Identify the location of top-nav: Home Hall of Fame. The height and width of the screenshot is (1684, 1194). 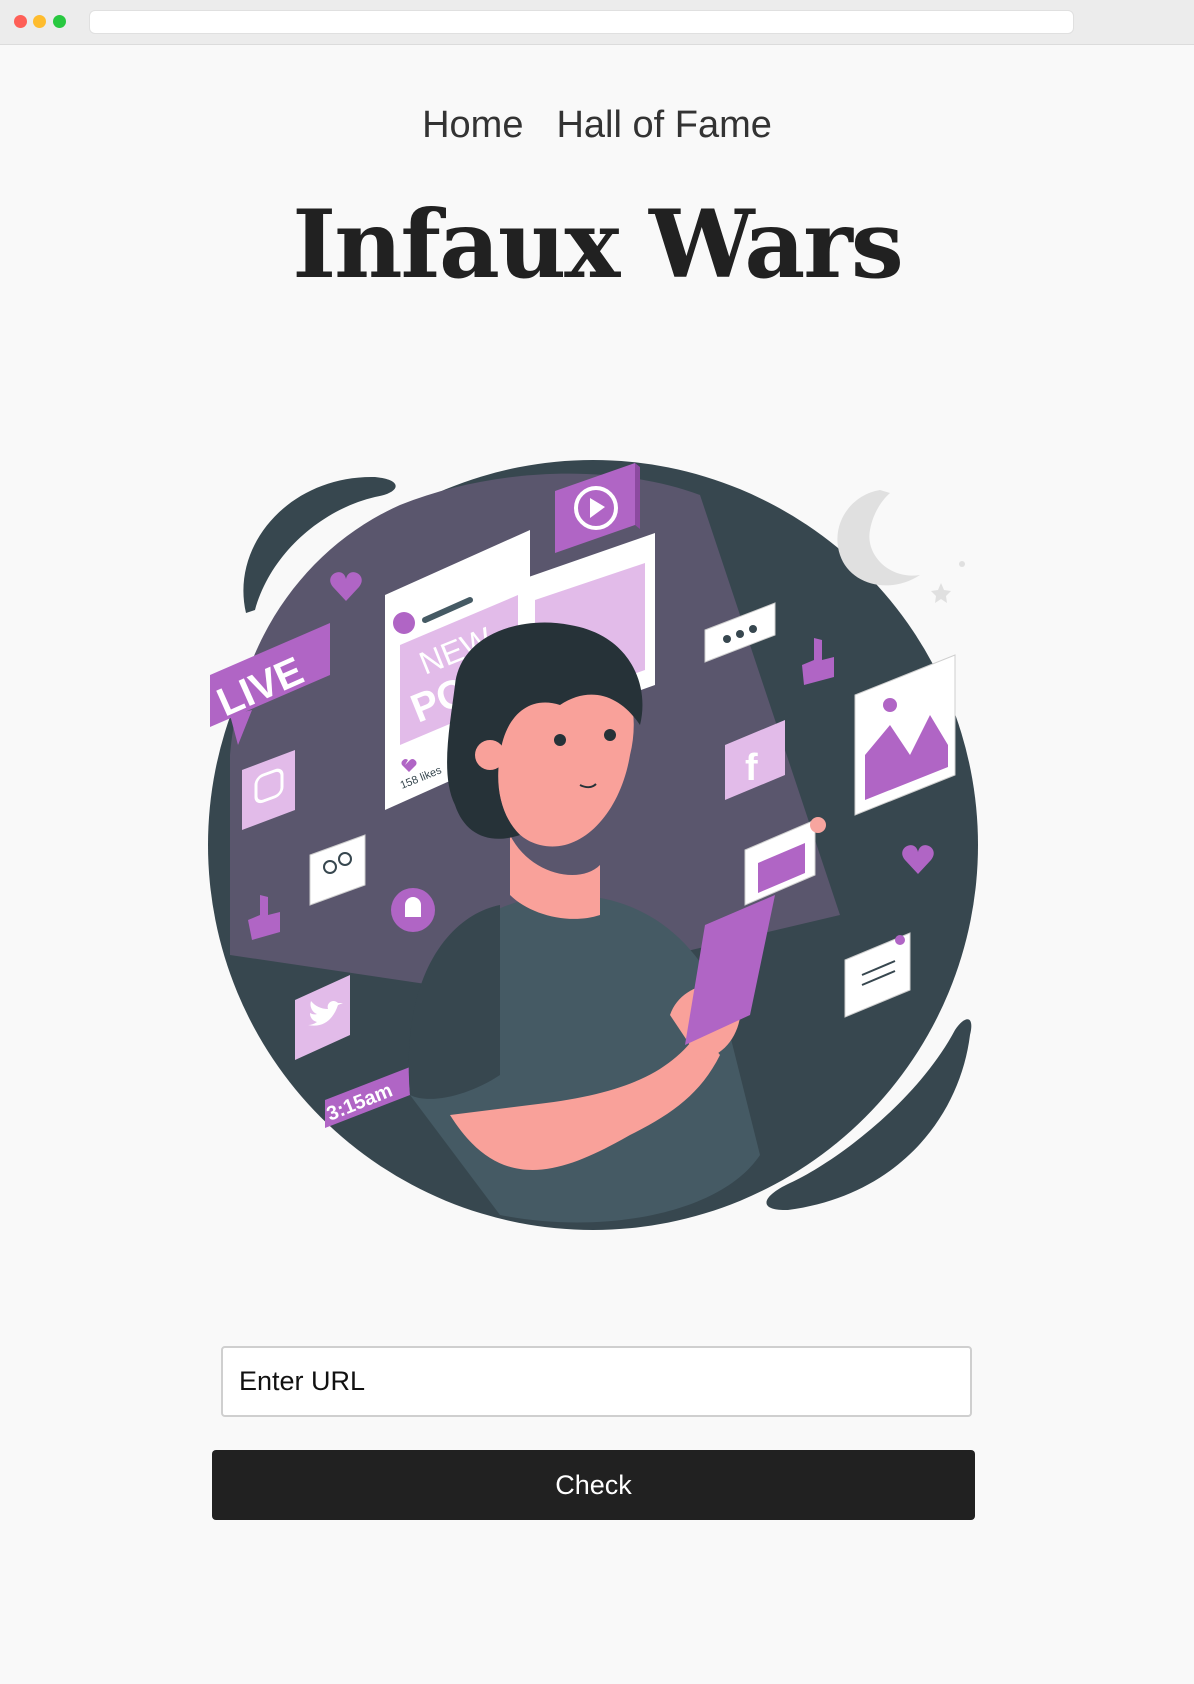
(597, 125).